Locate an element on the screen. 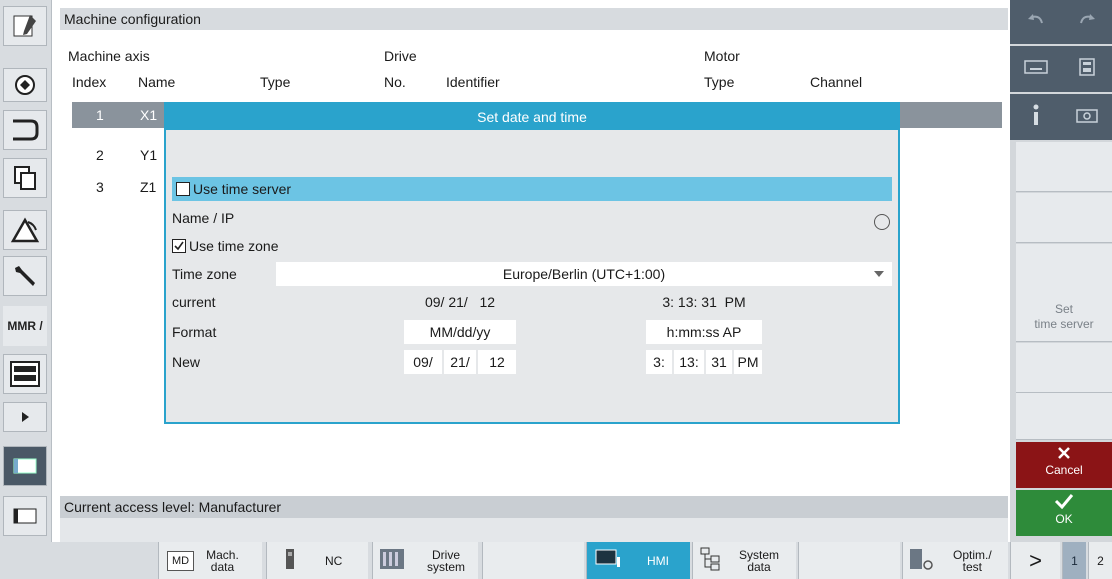 This screenshot has height=579, width=1112. row-name: Y1 is located at coordinates (149, 155).